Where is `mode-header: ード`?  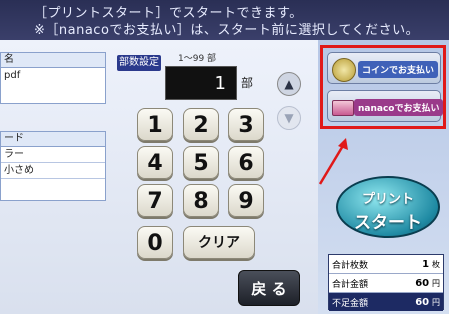
mode-header: ード is located at coordinates (53, 139).